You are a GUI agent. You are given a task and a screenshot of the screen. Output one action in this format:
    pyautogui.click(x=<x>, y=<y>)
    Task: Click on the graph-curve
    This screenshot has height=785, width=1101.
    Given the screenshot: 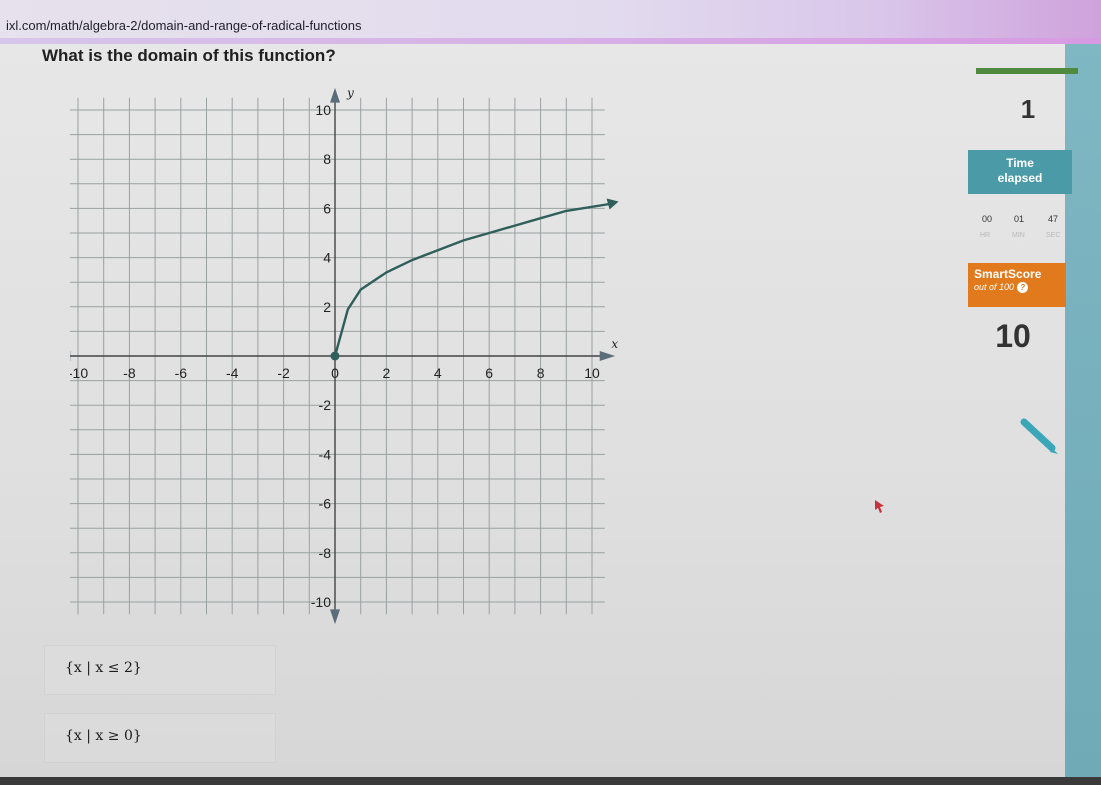 What is the action you would take?
    pyautogui.click(x=474, y=279)
    